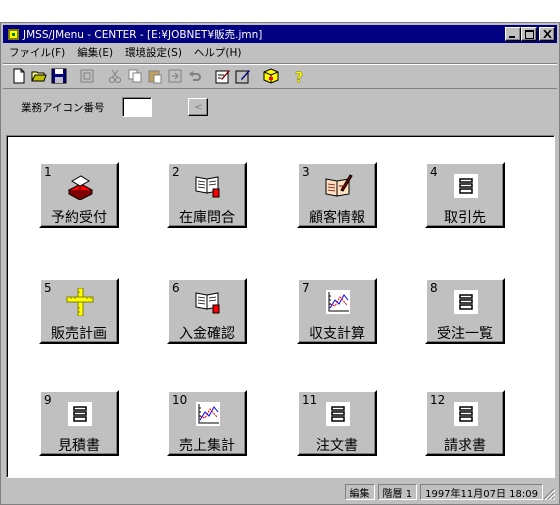 Image resolution: width=560 pixels, height=505 pixels. Describe the element at coordinates (207, 334) in the screenshot. I see `tile-label: 入金確認` at that location.